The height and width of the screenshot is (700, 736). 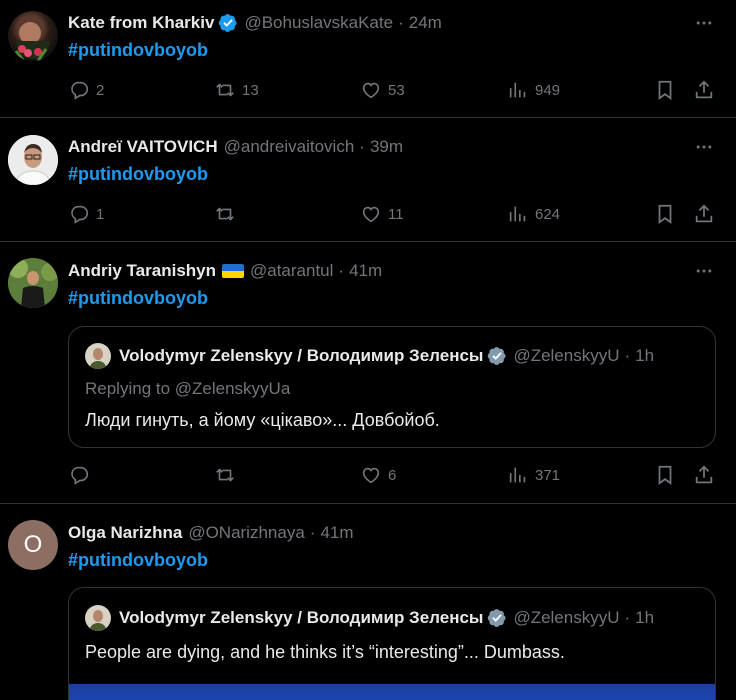 I want to click on author-handle: @ONarizhnaya, so click(x=246, y=533).